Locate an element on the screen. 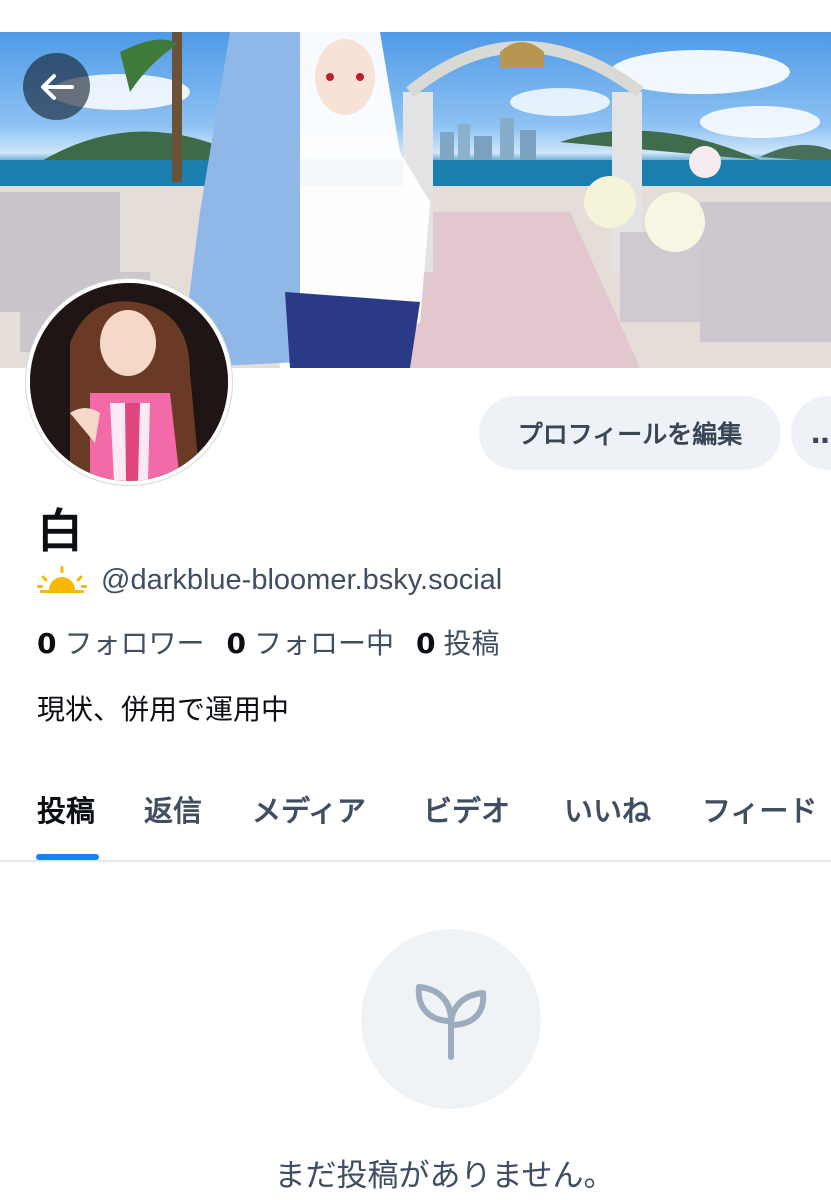 This screenshot has height=1200, width=831. edit-profile-button: プロフィールを編集 is located at coordinates (630, 433).